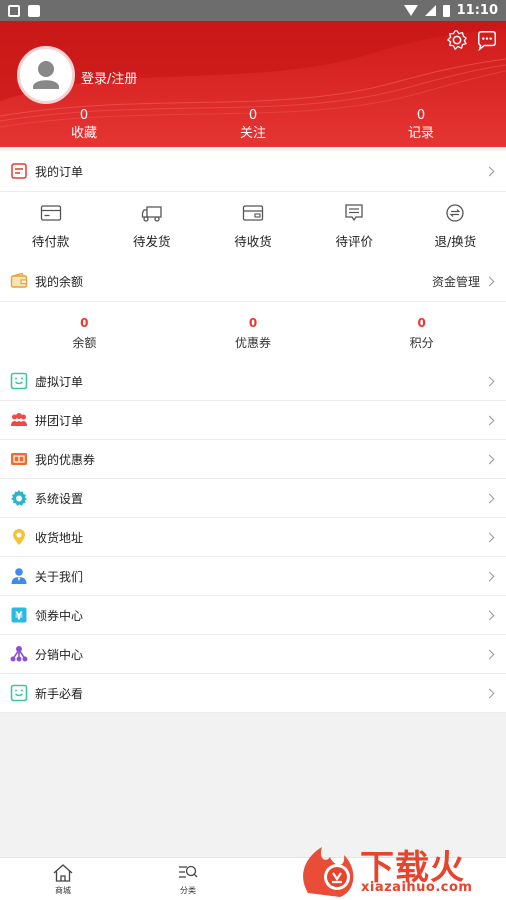 This screenshot has width=506, height=900. I want to click on favorites-stat: 0 收藏, so click(84, 125).